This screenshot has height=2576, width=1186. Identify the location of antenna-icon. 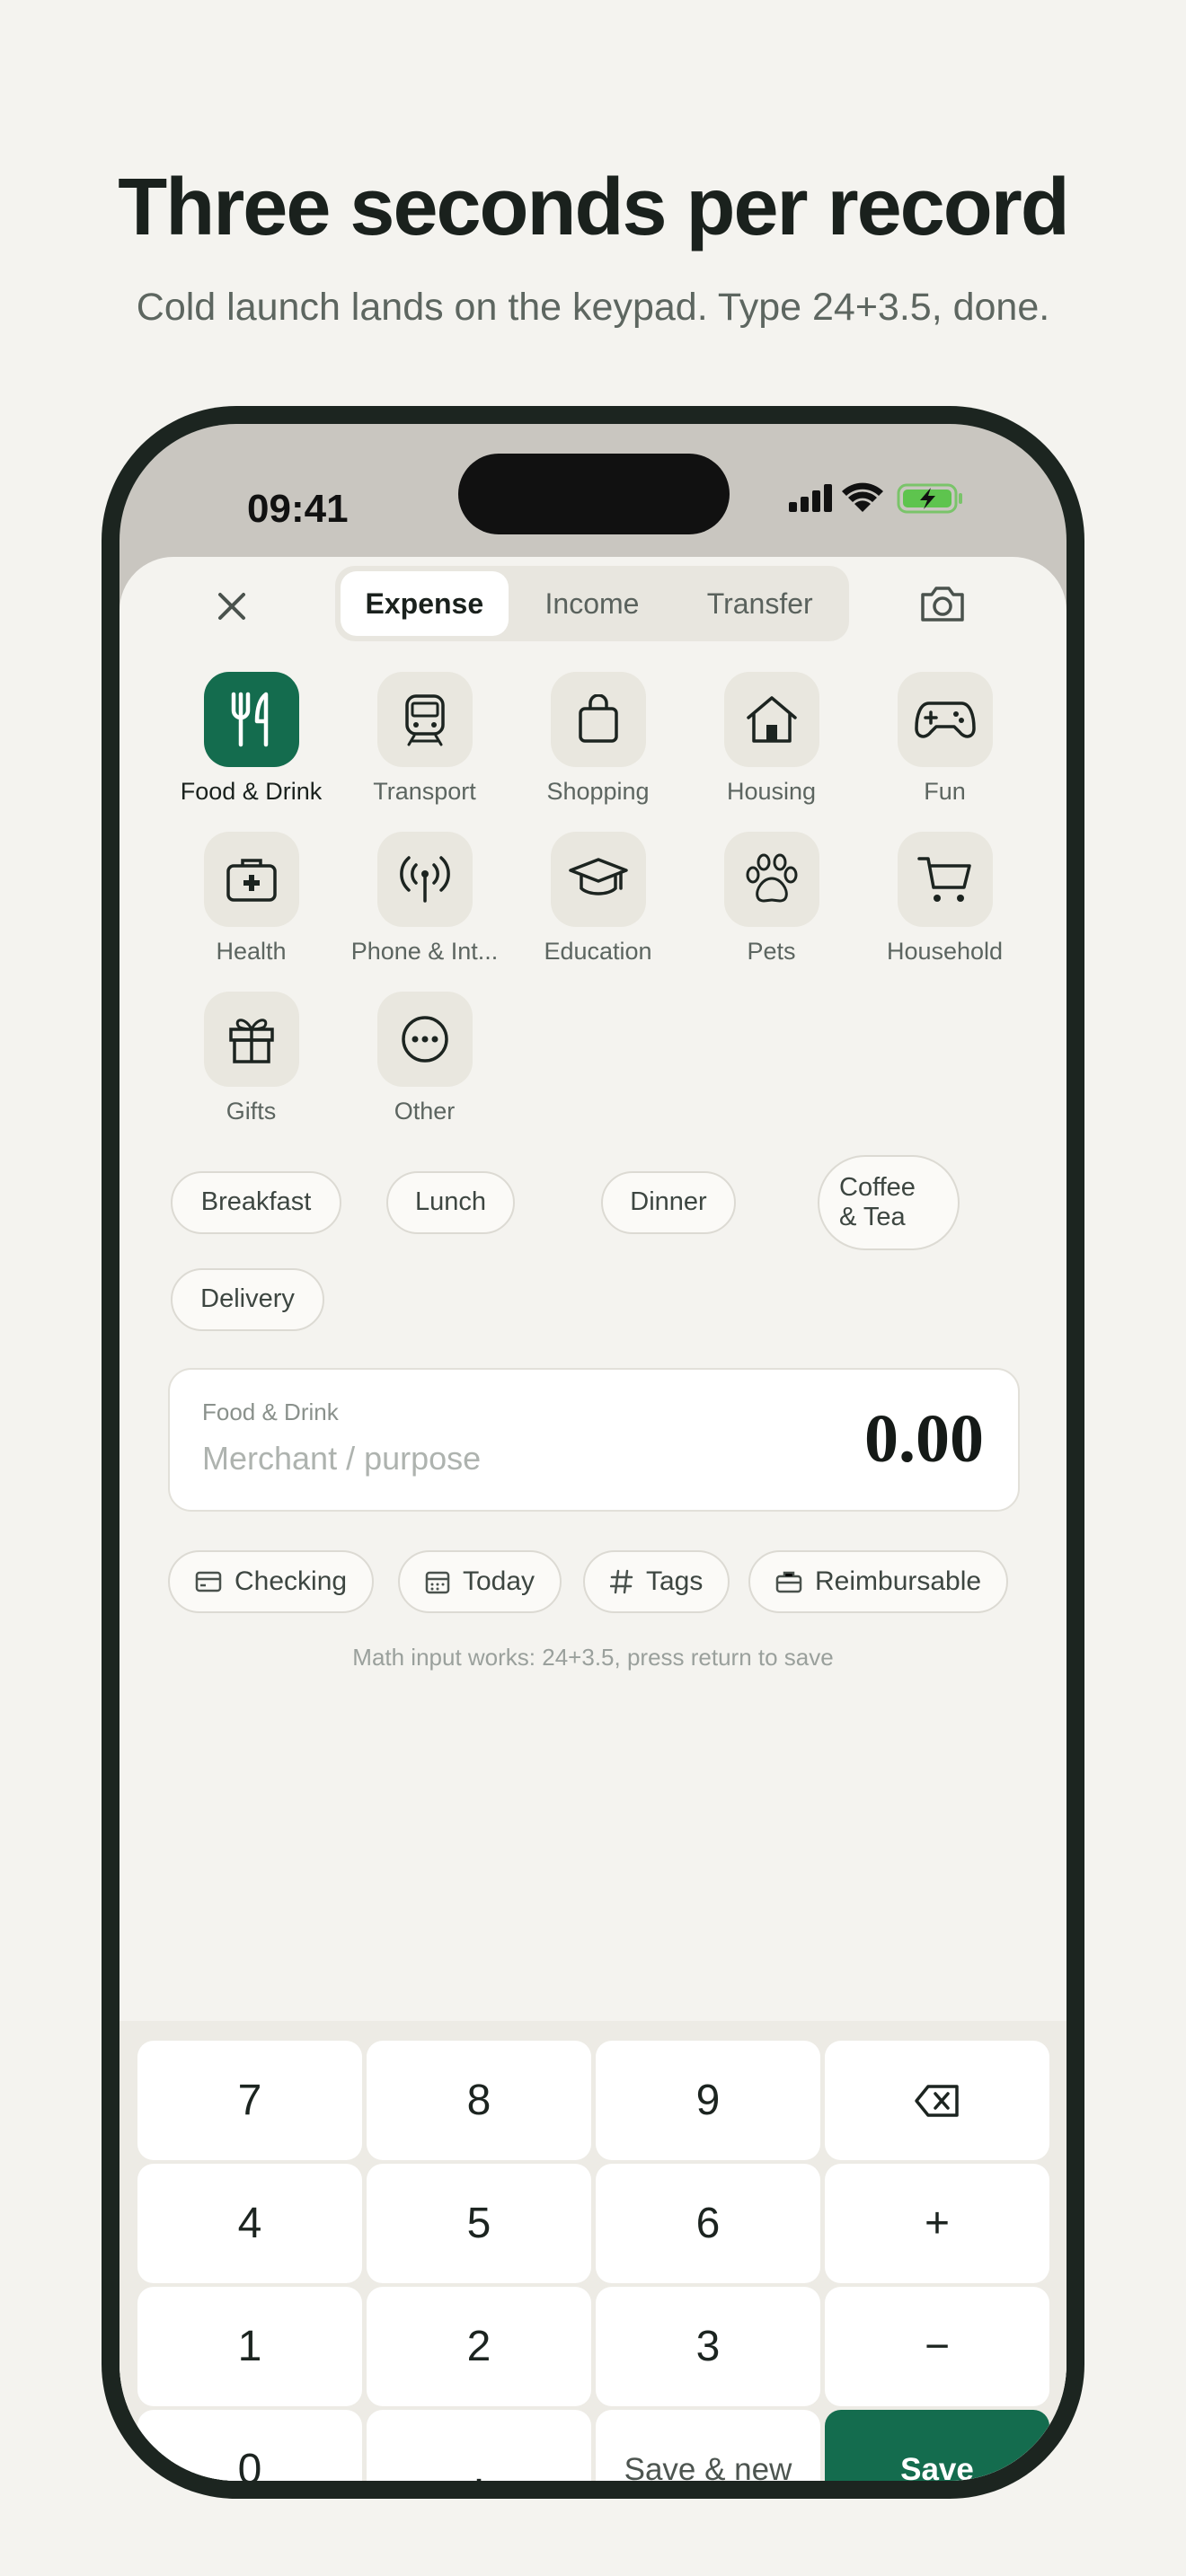
(424, 879).